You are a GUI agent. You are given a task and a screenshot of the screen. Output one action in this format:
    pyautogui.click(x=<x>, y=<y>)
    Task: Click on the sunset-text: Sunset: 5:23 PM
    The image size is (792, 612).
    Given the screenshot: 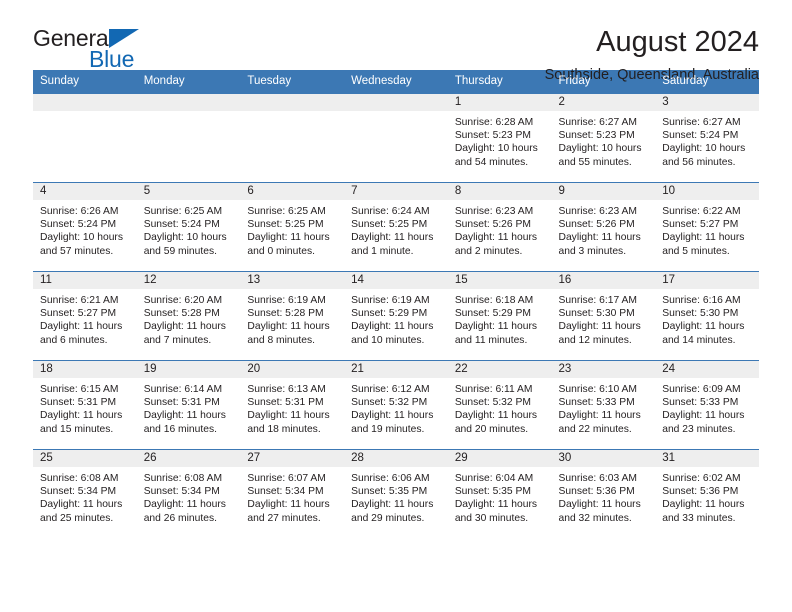 What is the action you would take?
    pyautogui.click(x=596, y=136)
    